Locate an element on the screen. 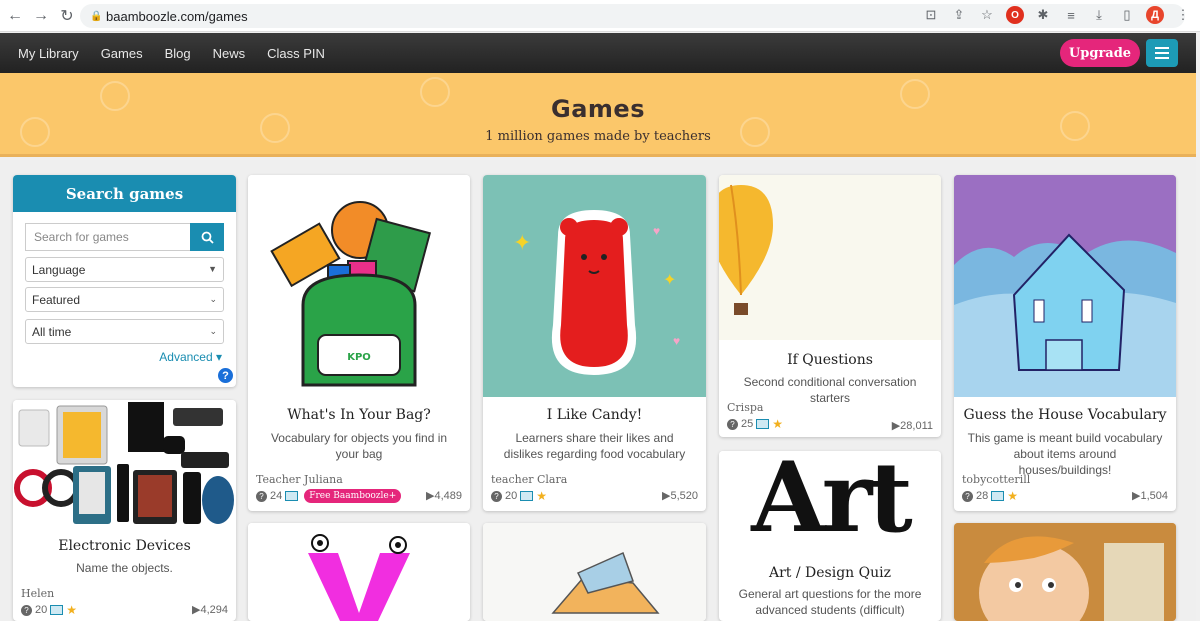 This screenshot has height=621, width=1200. playlist-icon: ≡ is located at coordinates (1071, 15).